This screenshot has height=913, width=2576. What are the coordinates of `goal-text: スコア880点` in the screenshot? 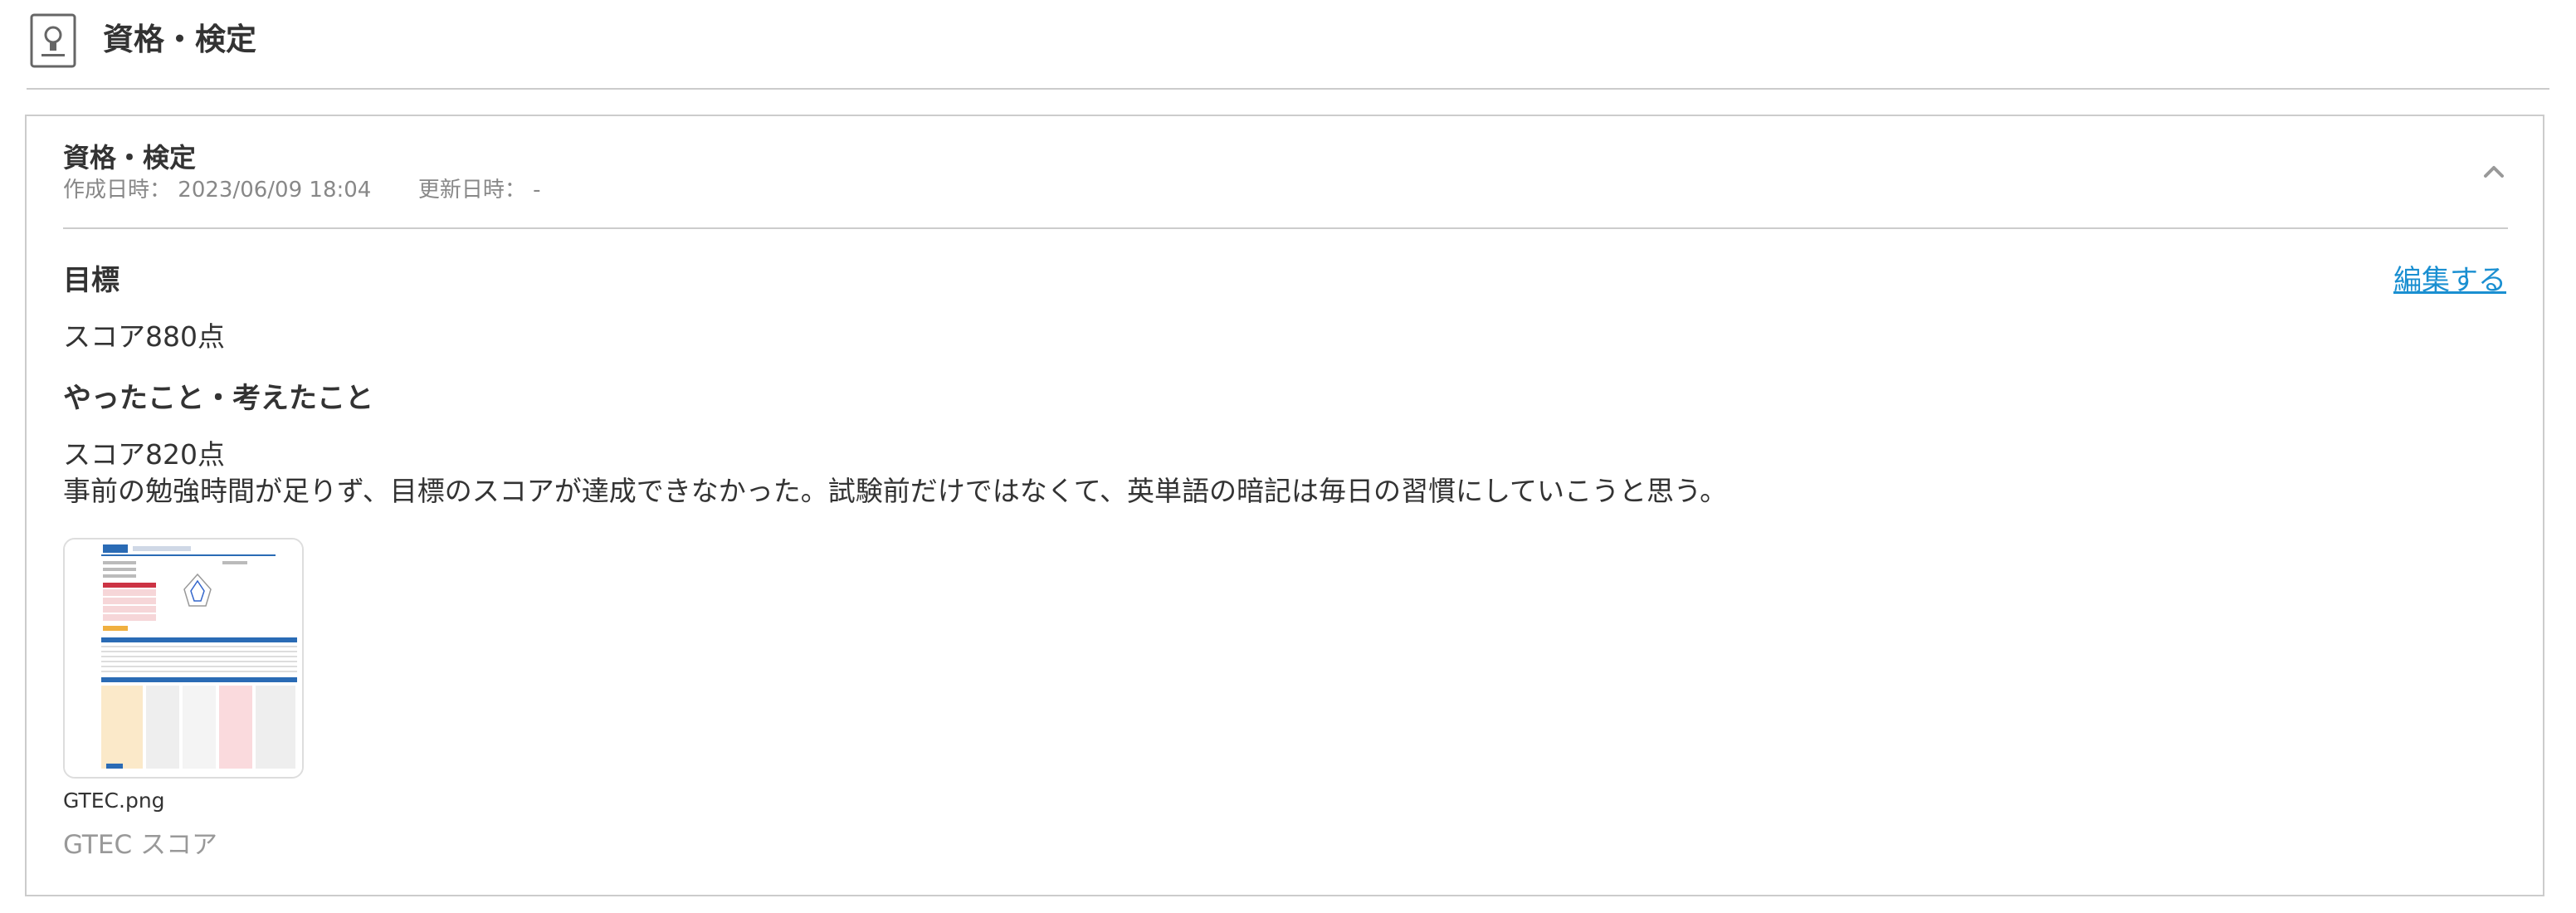 It's located at (144, 336).